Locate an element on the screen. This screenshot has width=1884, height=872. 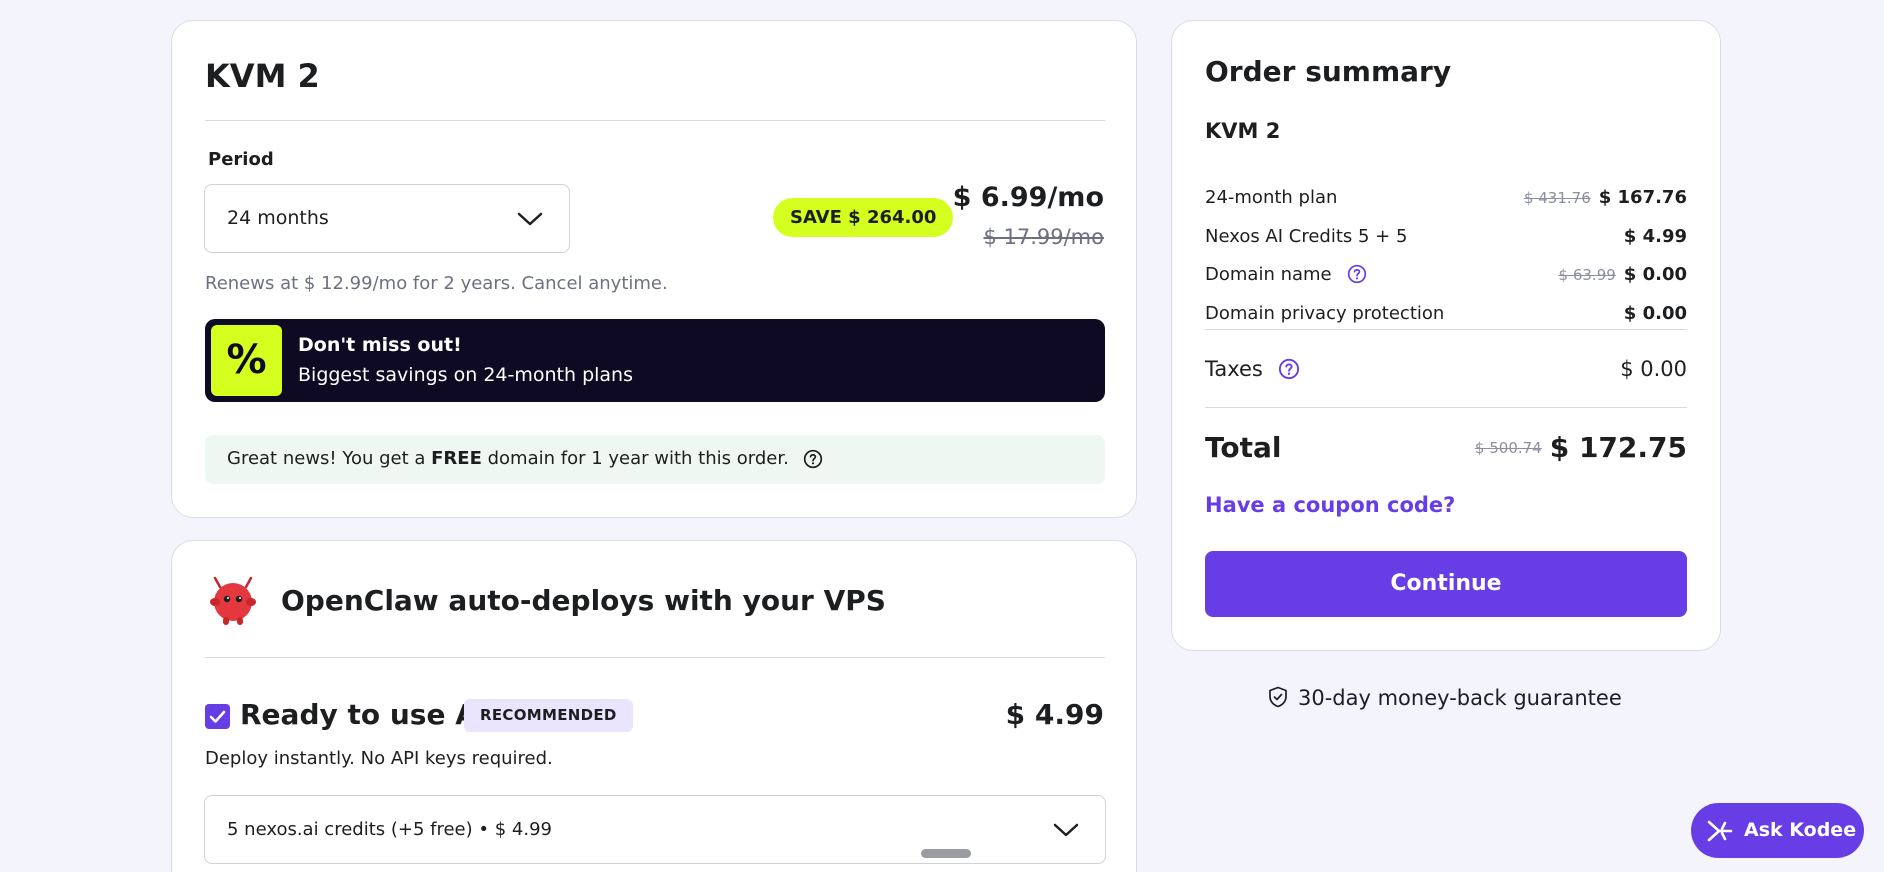
sparkle-icon is located at coordinates (1720, 831).